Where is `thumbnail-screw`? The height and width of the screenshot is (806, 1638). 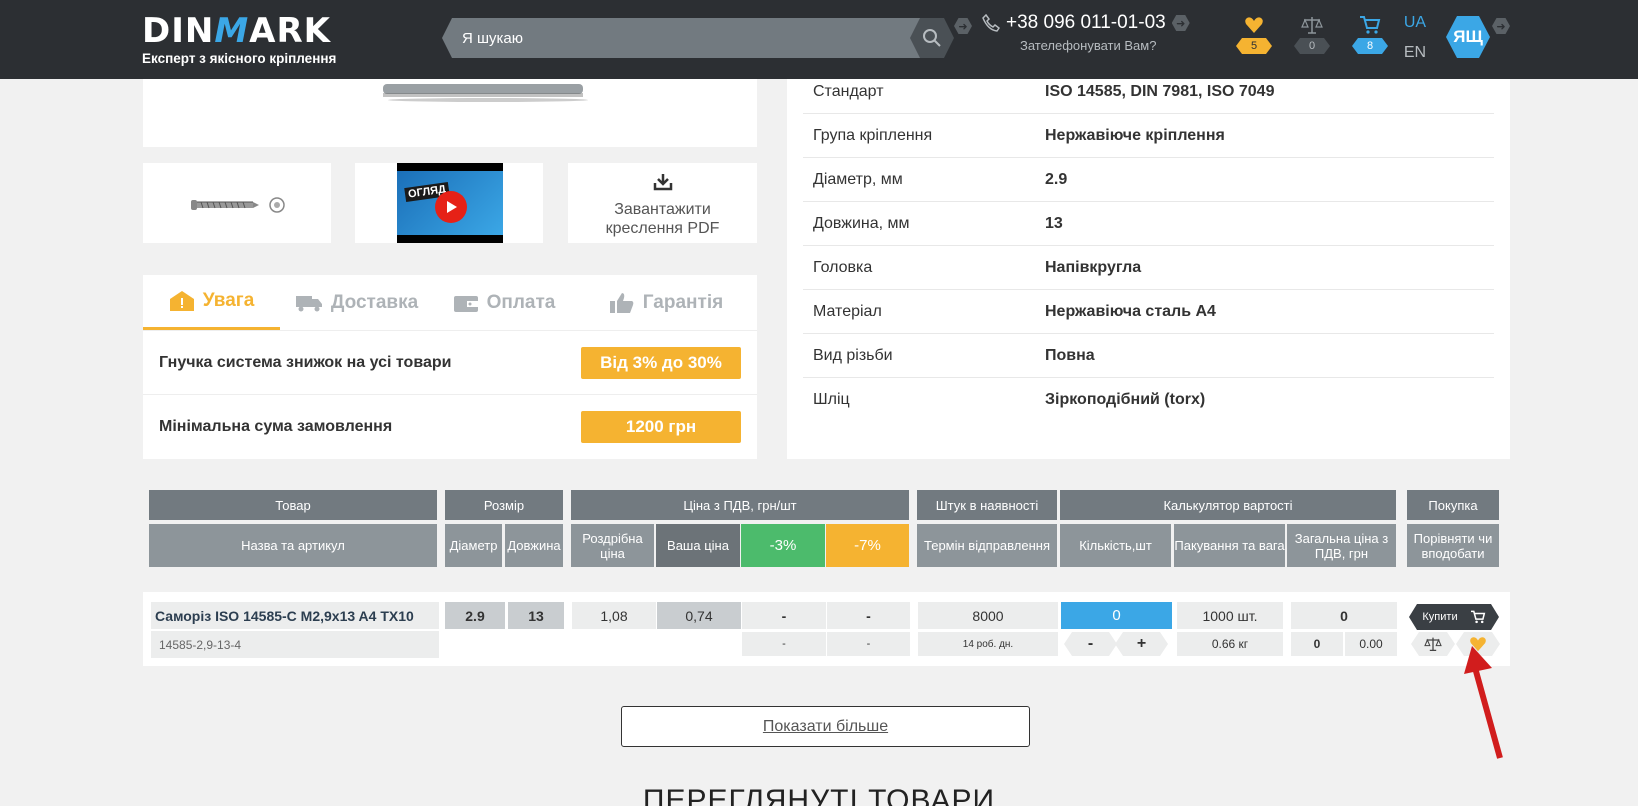 thumbnail-screw is located at coordinates (237, 203).